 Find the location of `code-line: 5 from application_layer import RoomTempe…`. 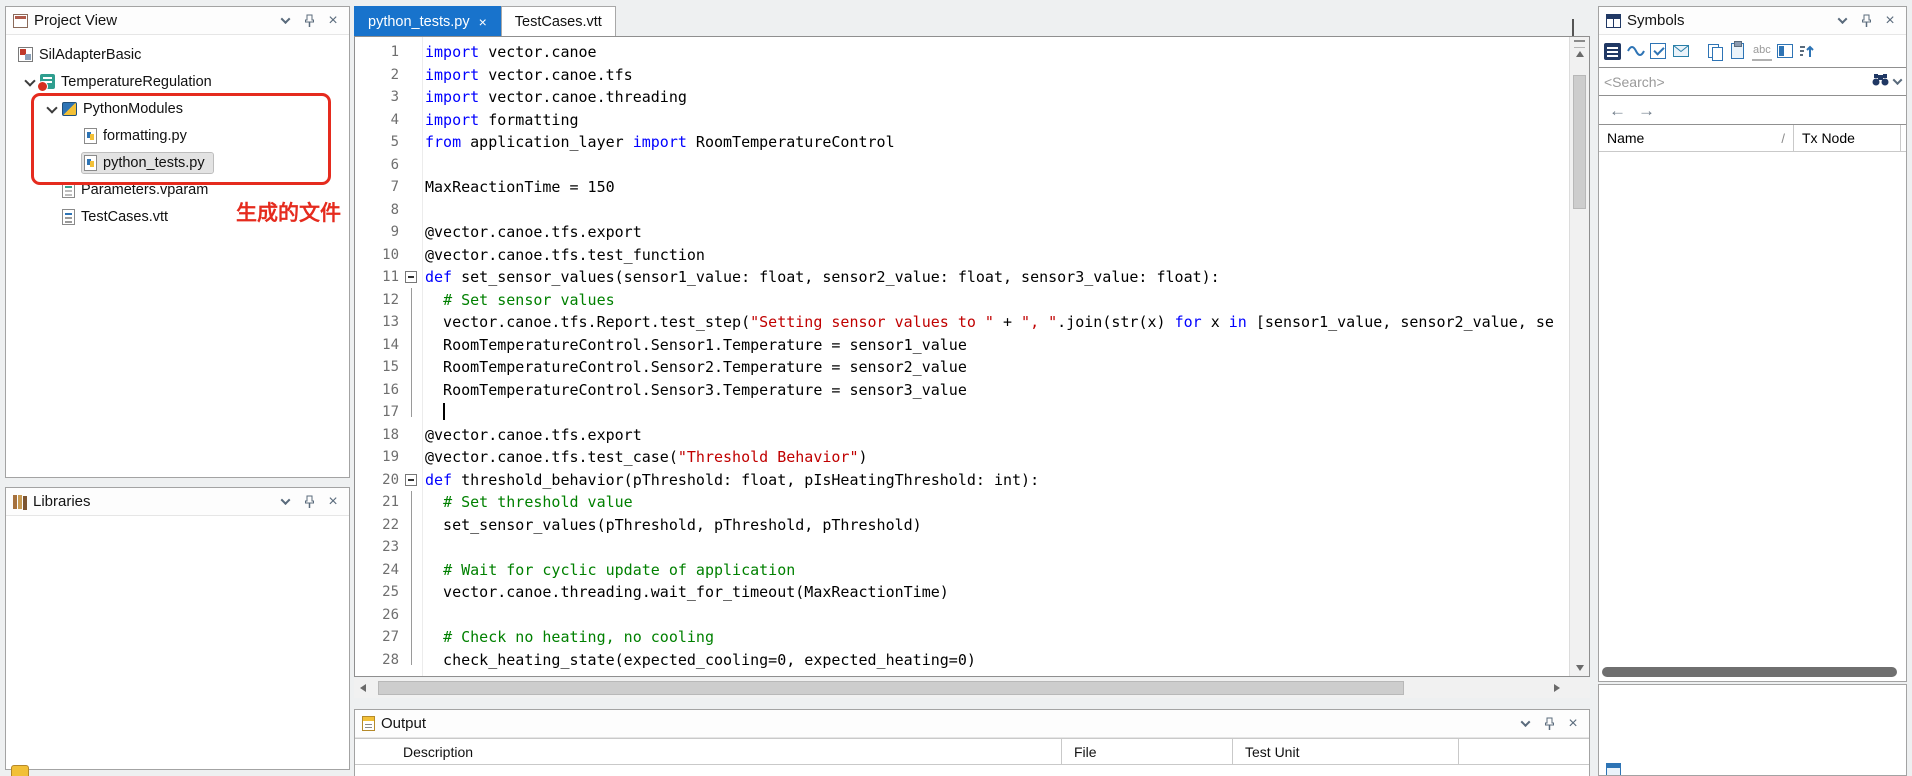

code-line: 5 from application_layer import RoomTempe… is located at coordinates (961, 142).